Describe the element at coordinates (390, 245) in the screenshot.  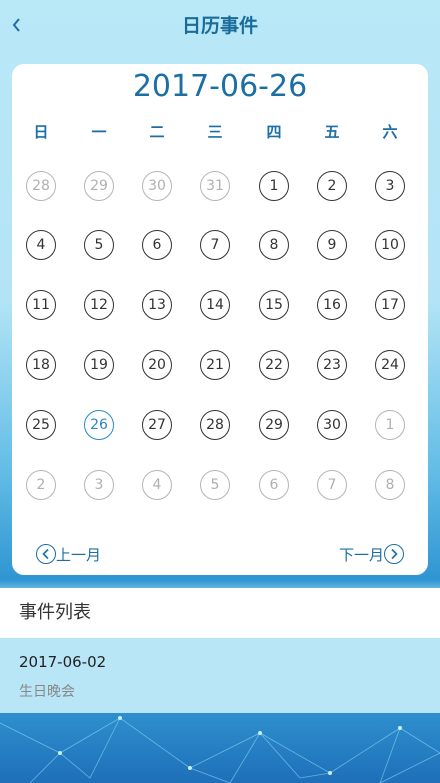
I see `calendar-day: 10` at that location.